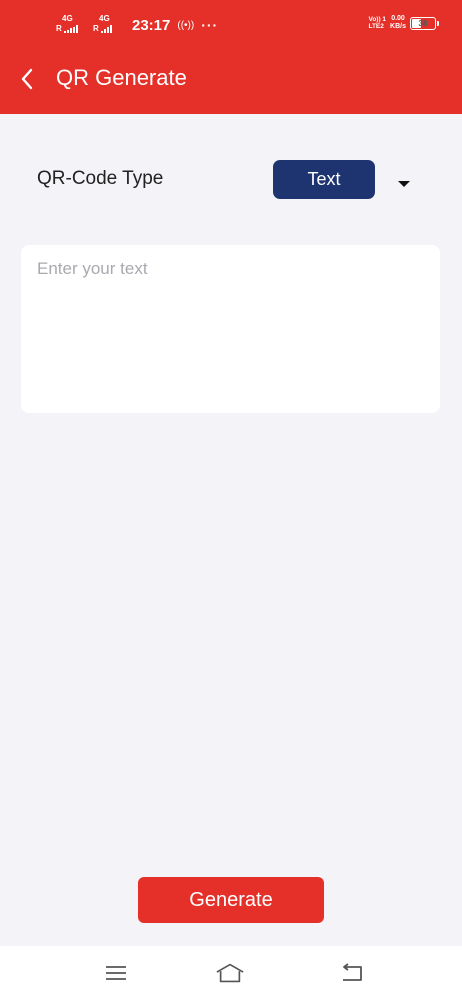 This screenshot has height=1000, width=462. Describe the element at coordinates (231, 900) in the screenshot. I see `generate-button: Generate` at that location.